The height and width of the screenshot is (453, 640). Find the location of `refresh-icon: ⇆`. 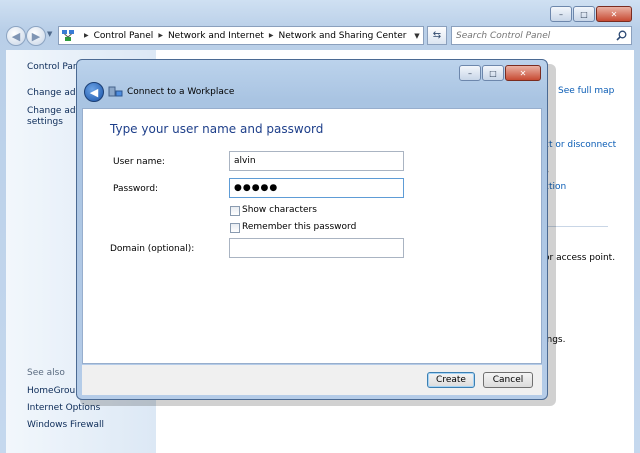

refresh-icon: ⇆ is located at coordinates (437, 35).